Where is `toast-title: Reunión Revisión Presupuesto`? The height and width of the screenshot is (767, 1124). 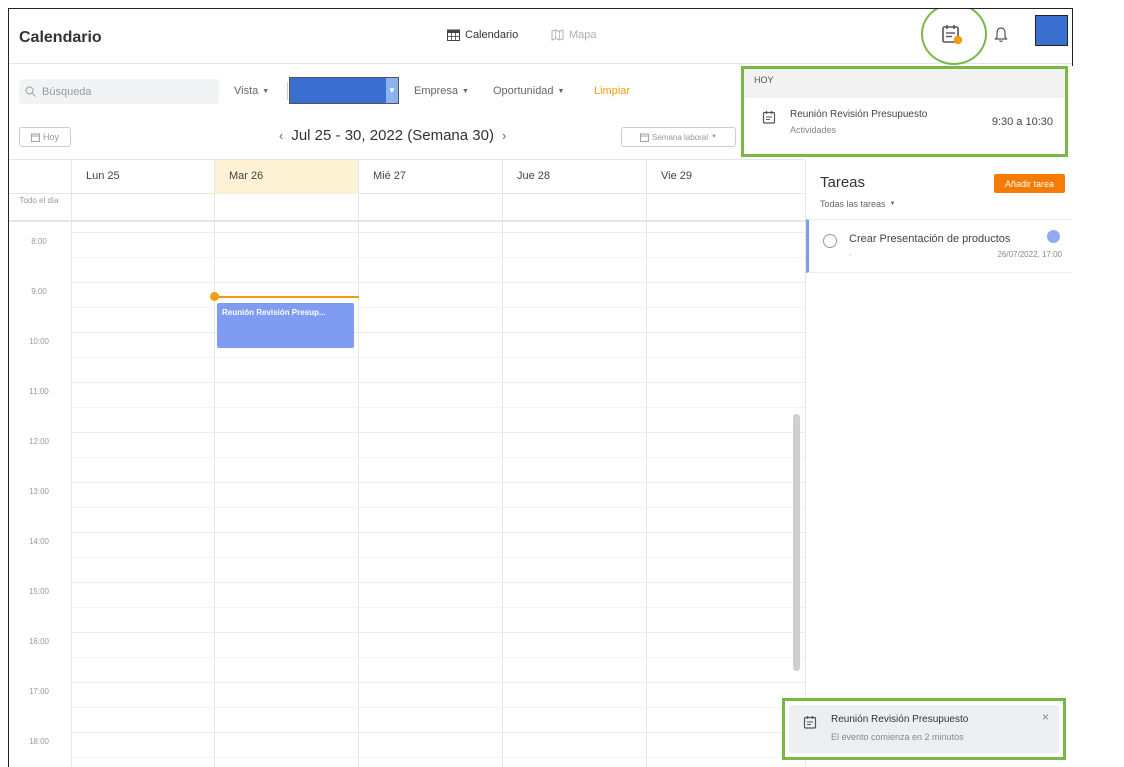
toast-title: Reunión Revisión Presupuesto is located at coordinates (900, 719).